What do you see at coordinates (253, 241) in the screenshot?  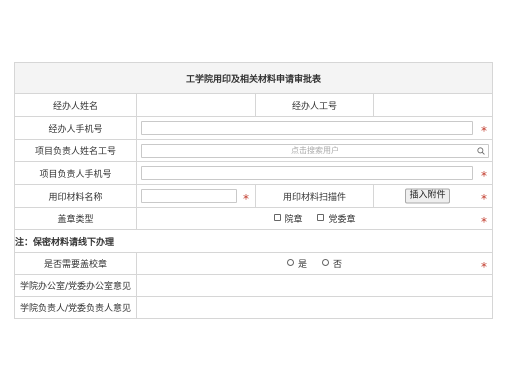 I see `confidential-note: 注：保密材料请线下办理` at bounding box center [253, 241].